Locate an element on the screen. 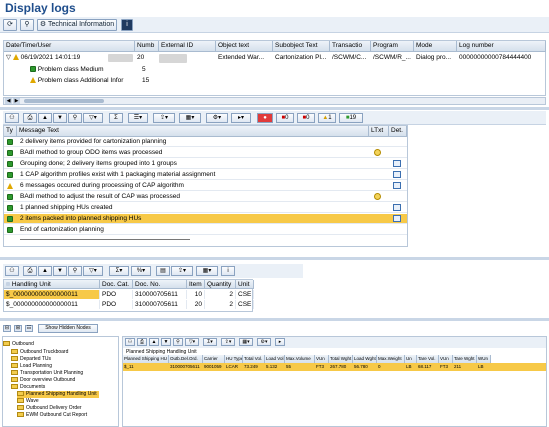 This screenshot has height=427, width=549. monitor-col-header: Carrier is located at coordinates (214, 359).